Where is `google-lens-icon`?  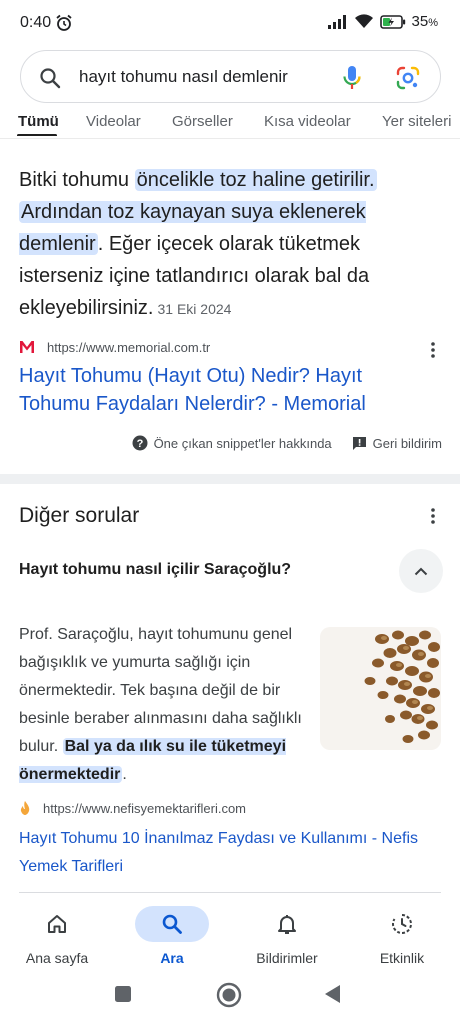 google-lens-icon is located at coordinates (408, 78).